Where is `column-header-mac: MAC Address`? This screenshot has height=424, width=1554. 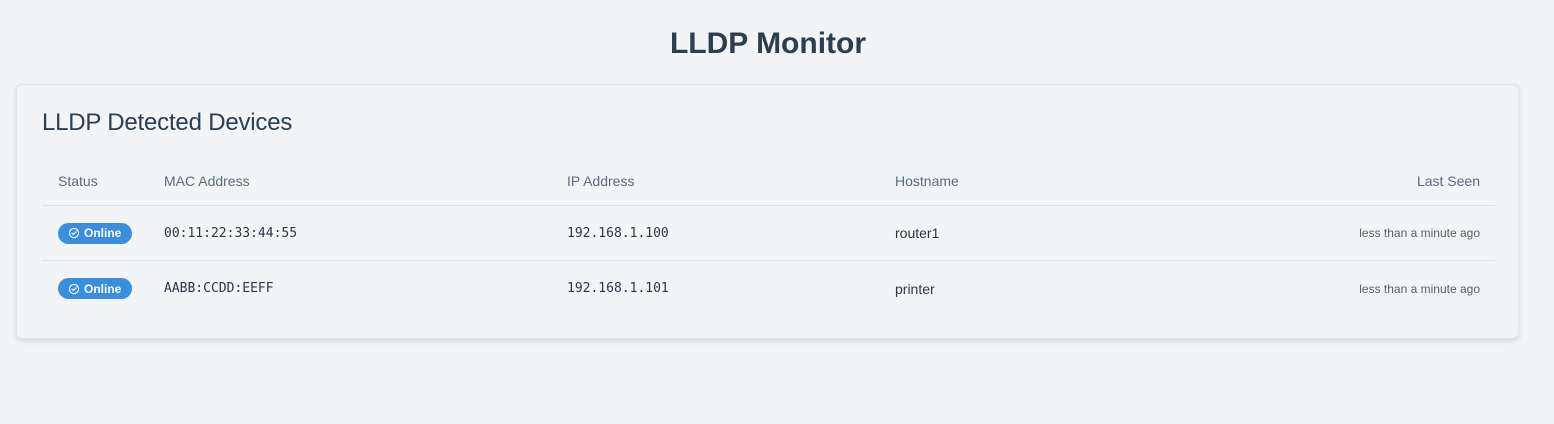
column-header-mac: MAC Address is located at coordinates (207, 181).